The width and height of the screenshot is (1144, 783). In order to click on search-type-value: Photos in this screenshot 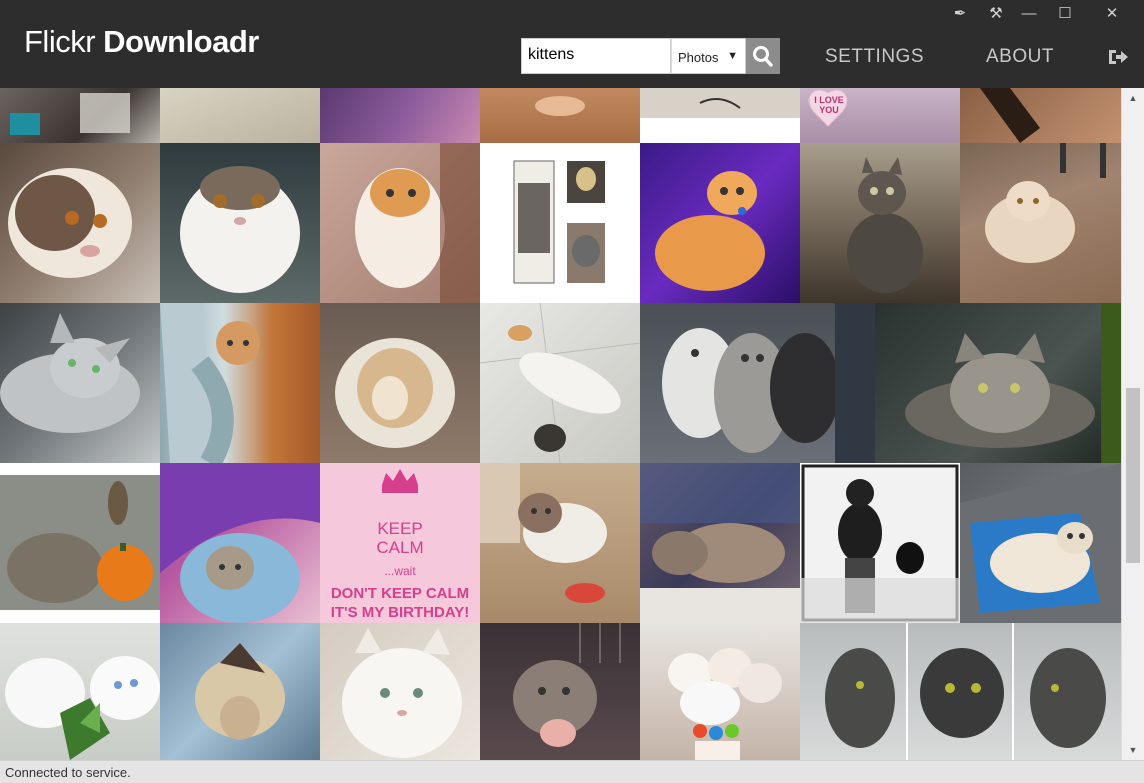, I will do `click(698, 57)`.